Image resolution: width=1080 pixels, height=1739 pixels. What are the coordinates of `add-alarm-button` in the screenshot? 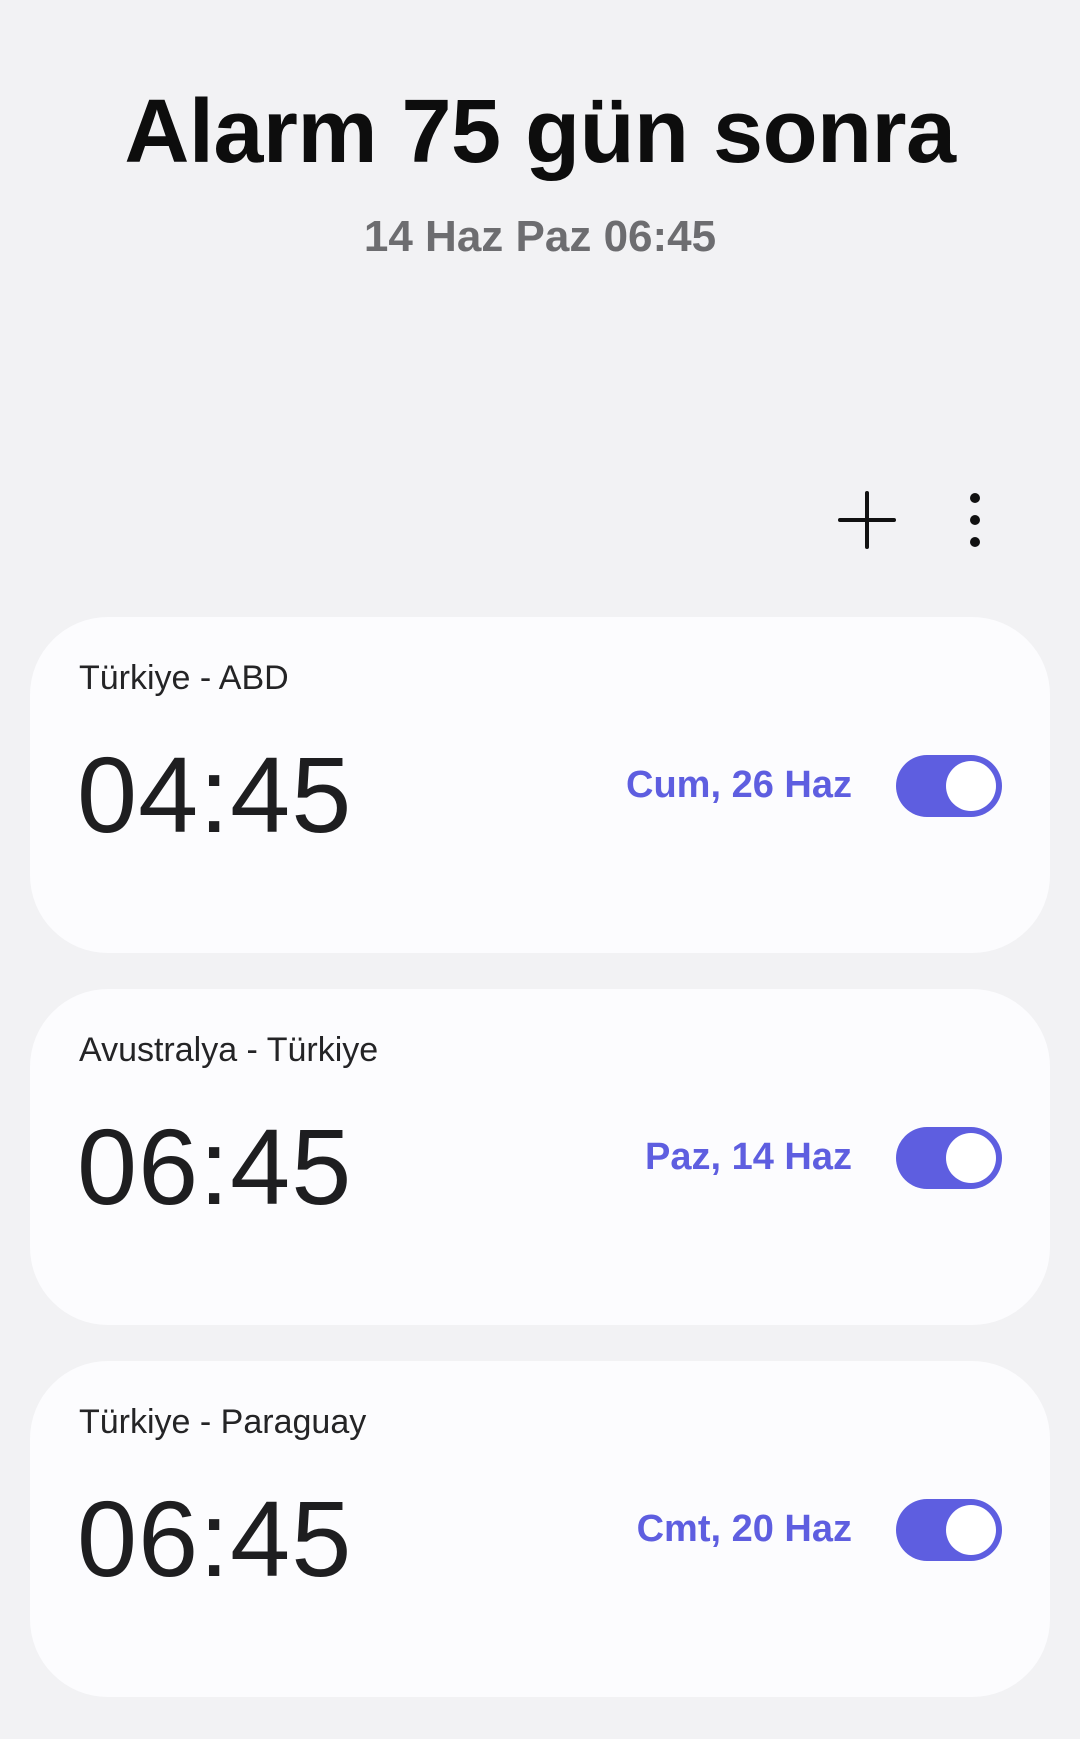 It's located at (867, 520).